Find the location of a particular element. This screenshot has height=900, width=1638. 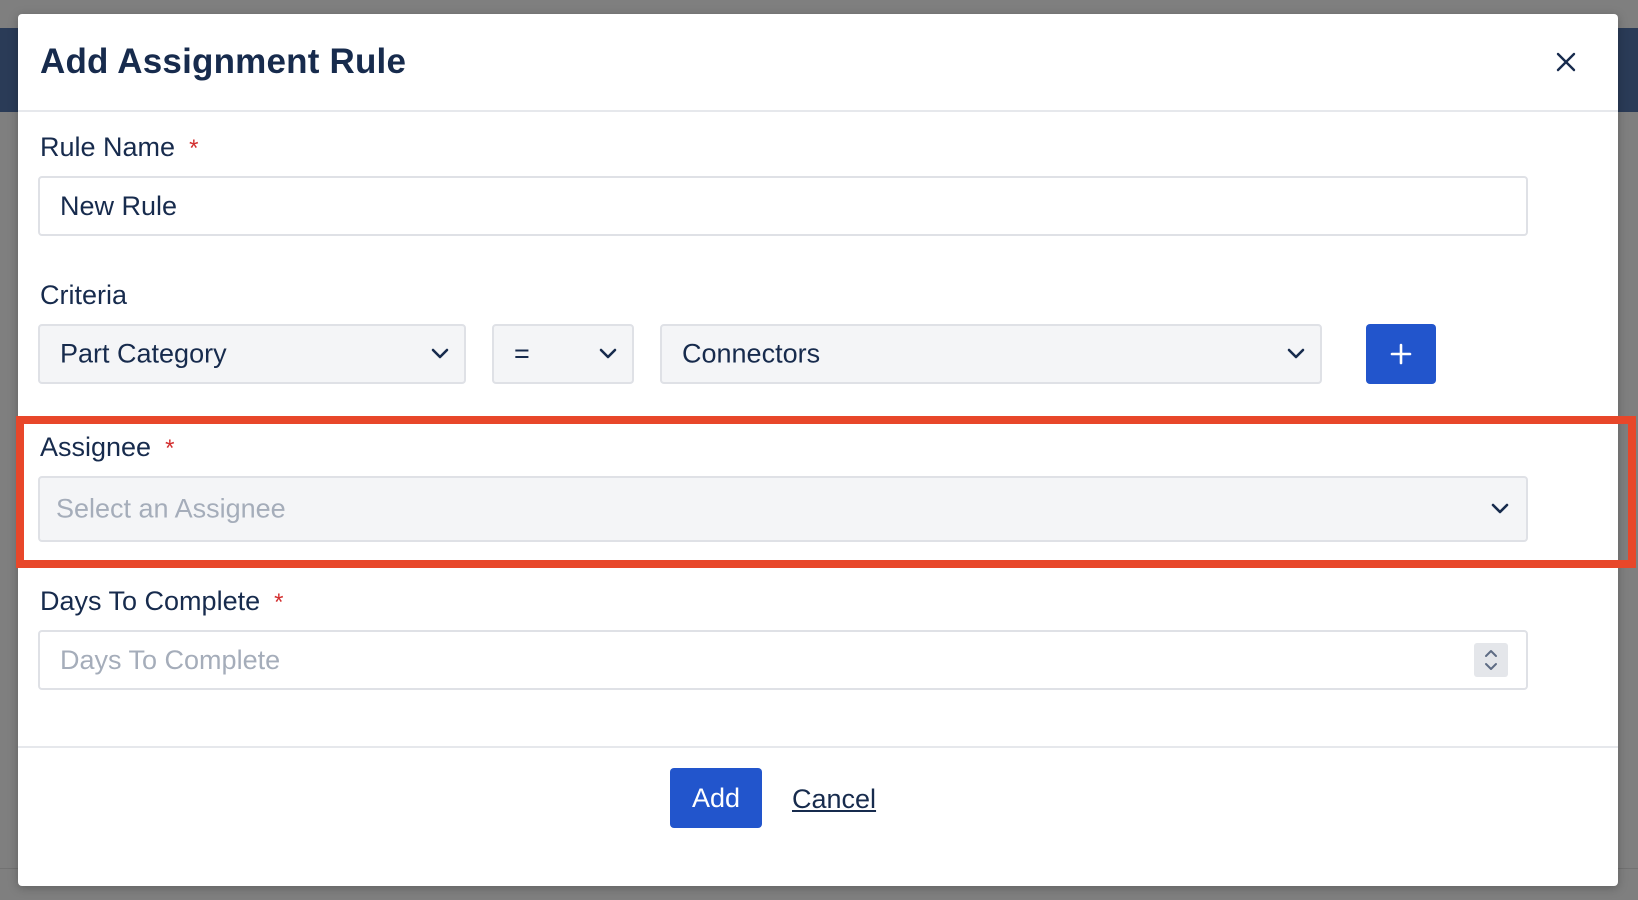

rule-name-label: Rule Name * is located at coordinates (119, 147).